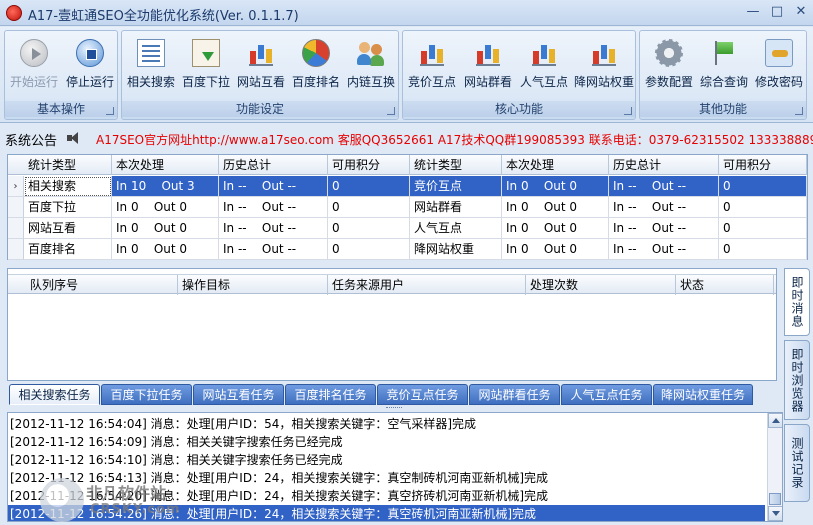  What do you see at coordinates (422, 394) in the screenshot?
I see `tab-bid-click-task: 竞价互点任务` at bounding box center [422, 394].